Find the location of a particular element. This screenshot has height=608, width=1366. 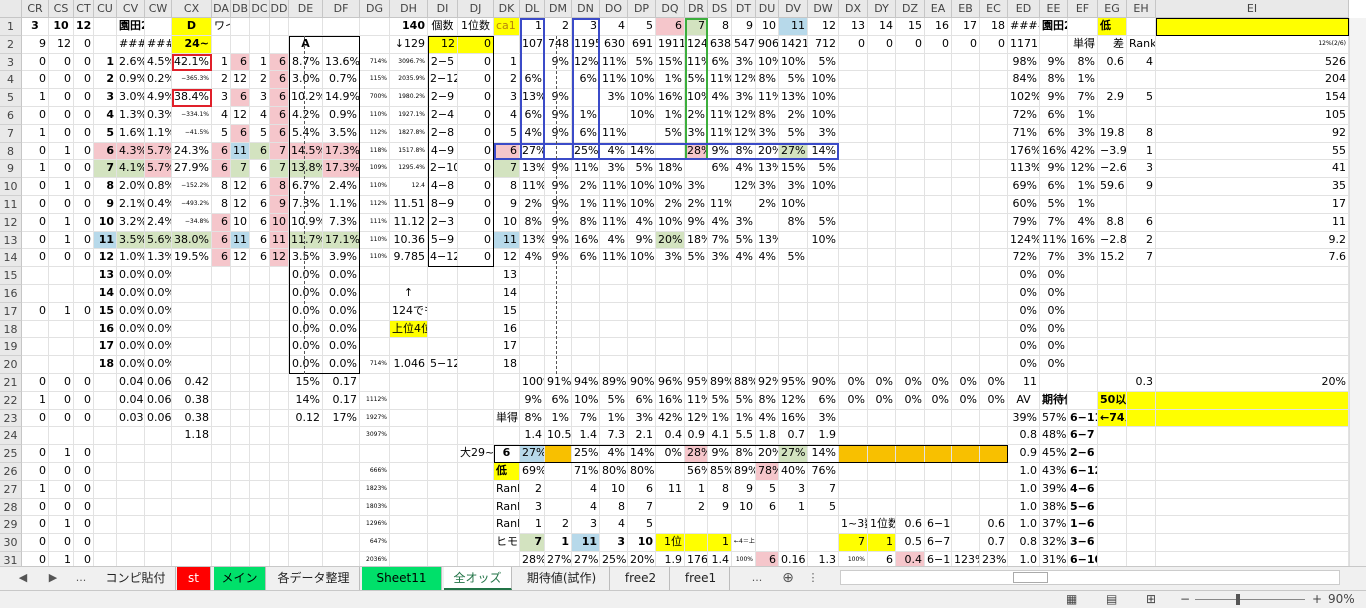

cell-cx10: −152.2% is located at coordinates (192, 187).